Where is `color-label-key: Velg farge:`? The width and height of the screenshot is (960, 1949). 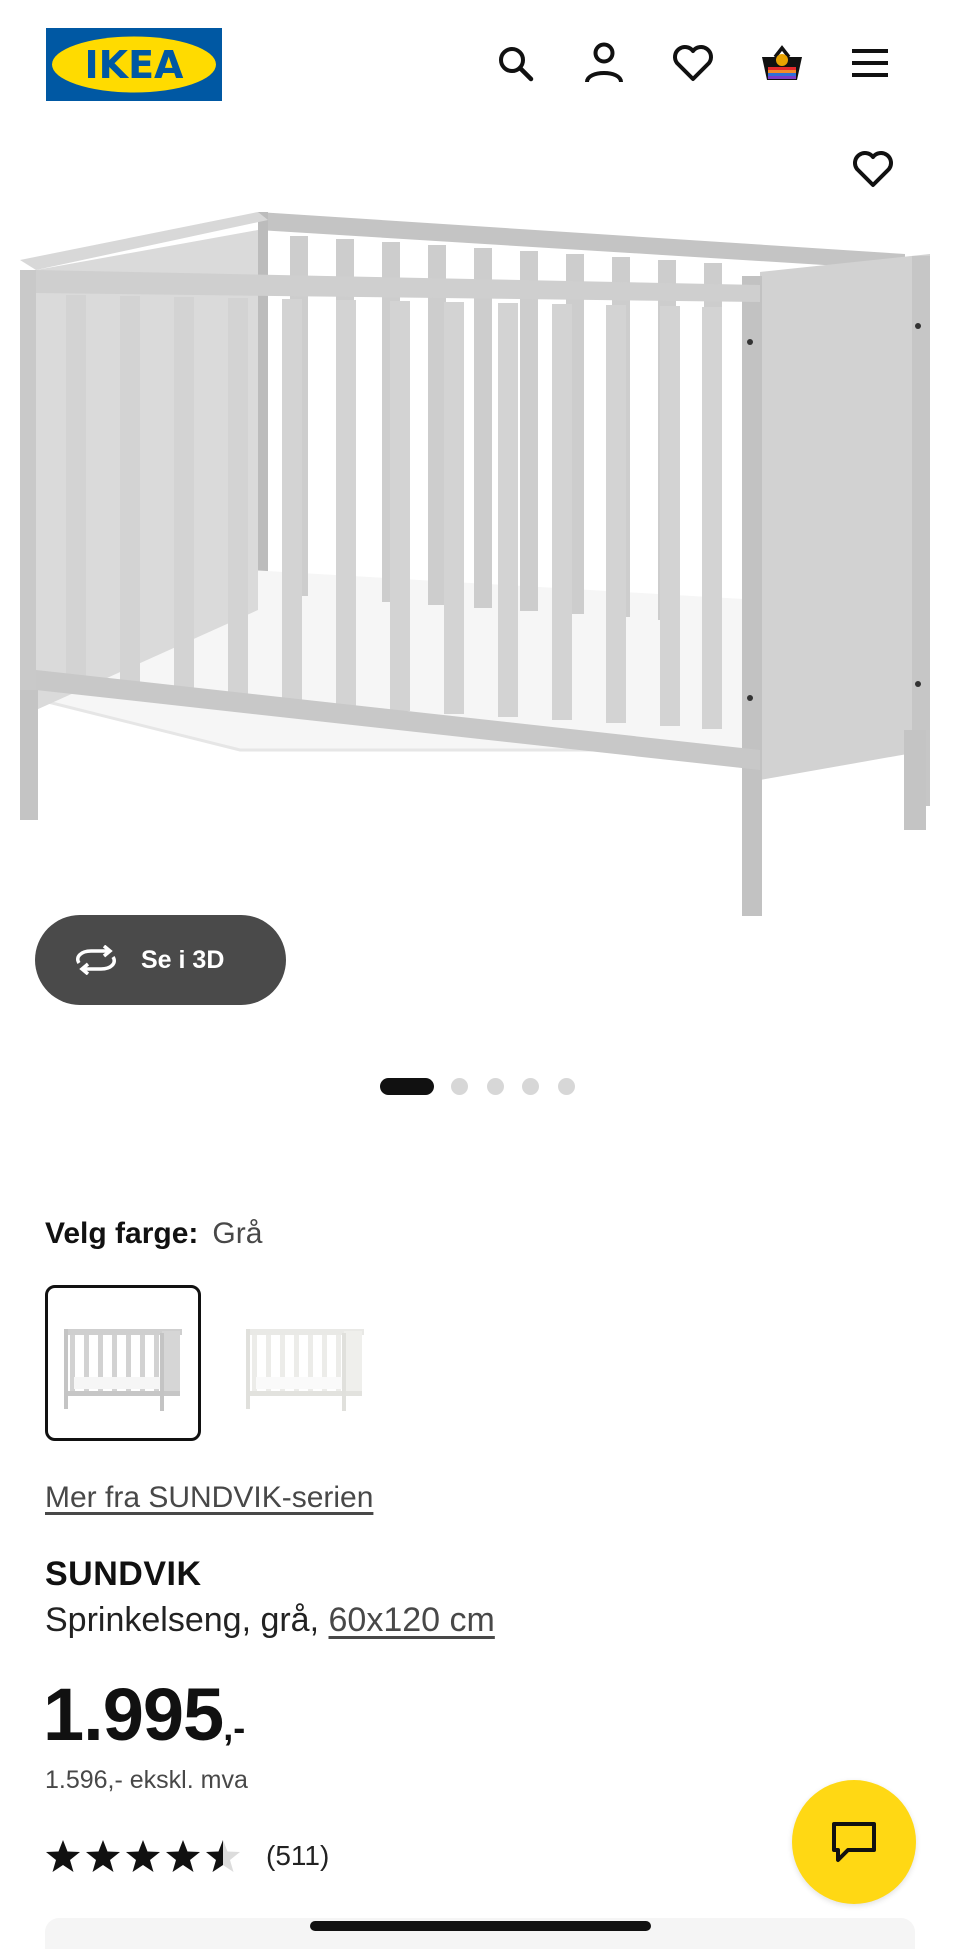 color-label-key: Velg farge: is located at coordinates (122, 1233).